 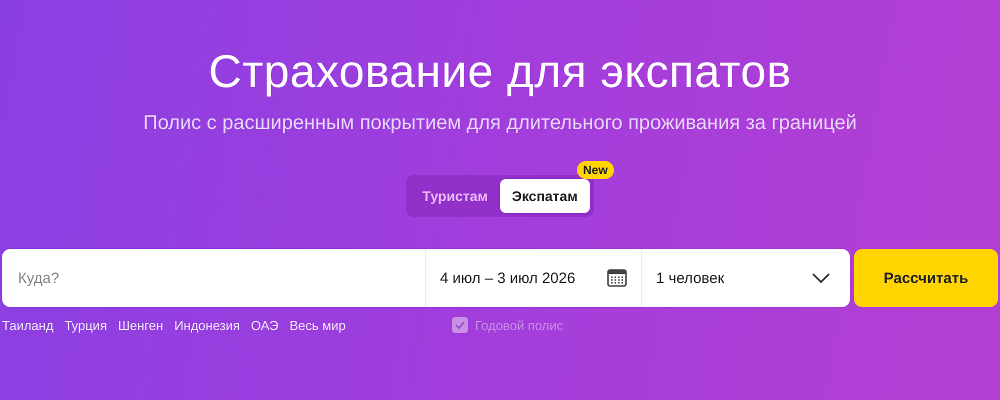 What do you see at coordinates (519, 325) in the screenshot?
I see `annual-policy-label: Годовой полис` at bounding box center [519, 325].